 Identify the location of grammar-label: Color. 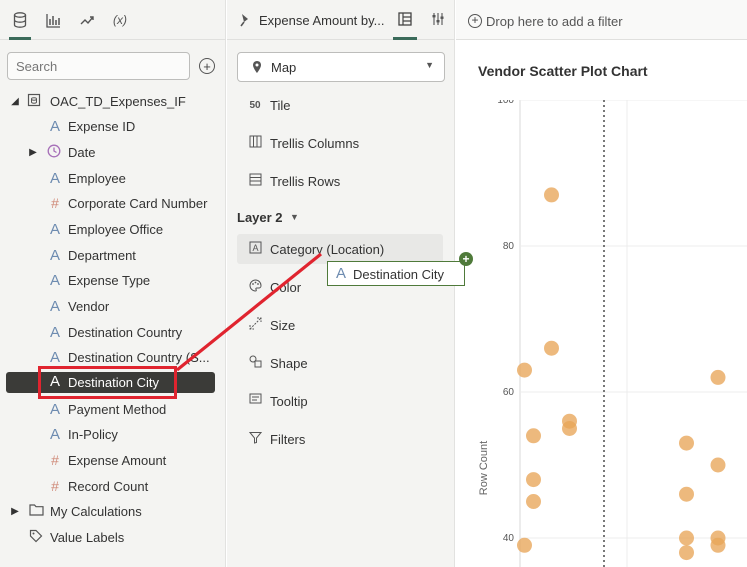
(286, 287).